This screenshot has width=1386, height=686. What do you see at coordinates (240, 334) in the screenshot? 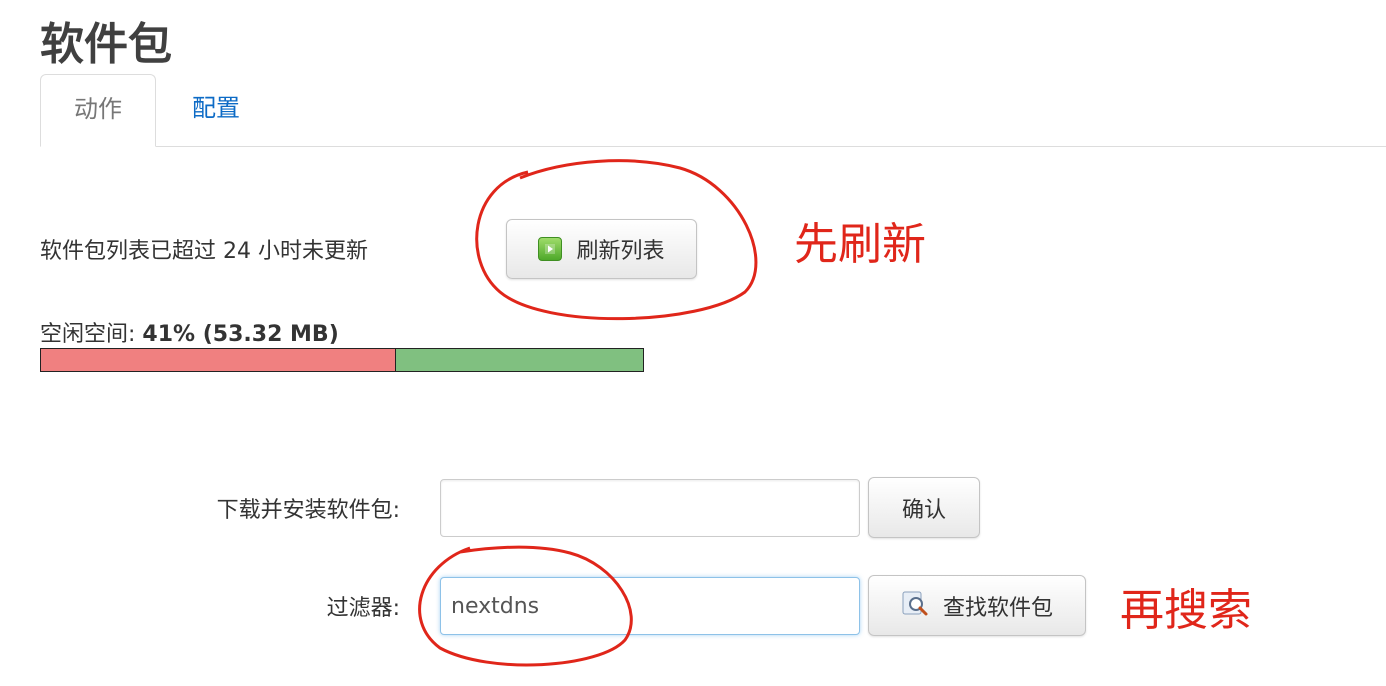
I see `free-space-value: 41% (53.32 MB)` at bounding box center [240, 334].